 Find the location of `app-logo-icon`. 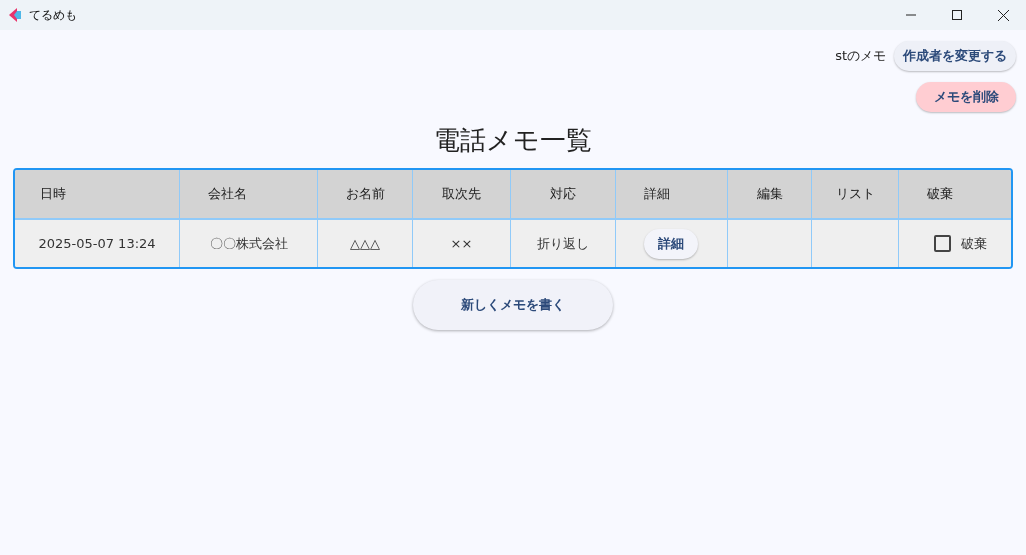

app-logo-icon is located at coordinates (15, 15).